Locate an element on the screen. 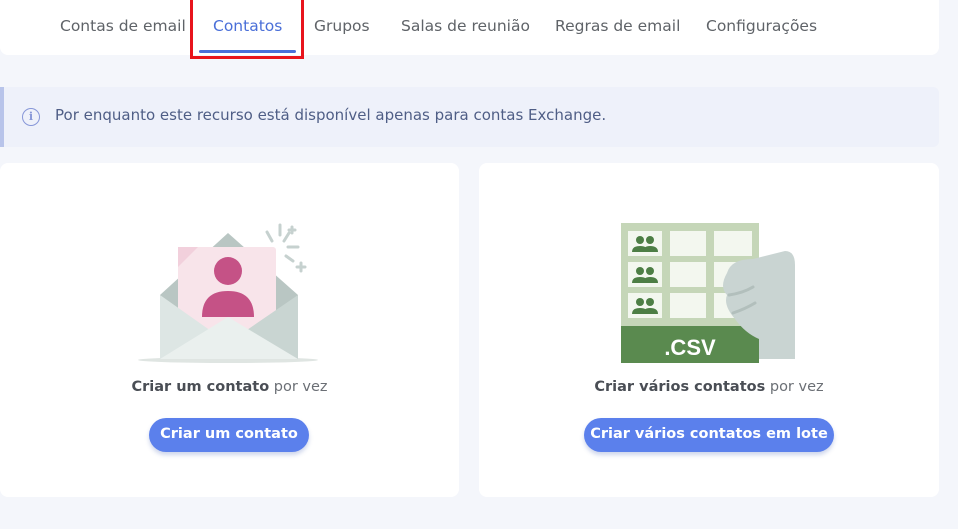 Image resolution: width=958 pixels, height=529 pixels. bulk-contacts-caption: Criar vários contatos por vez is located at coordinates (709, 387).